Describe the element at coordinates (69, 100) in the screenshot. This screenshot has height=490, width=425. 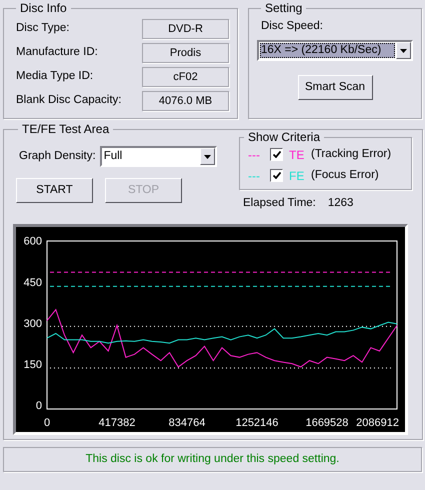
I see `field-label: Blank Disc Capacity:` at that location.